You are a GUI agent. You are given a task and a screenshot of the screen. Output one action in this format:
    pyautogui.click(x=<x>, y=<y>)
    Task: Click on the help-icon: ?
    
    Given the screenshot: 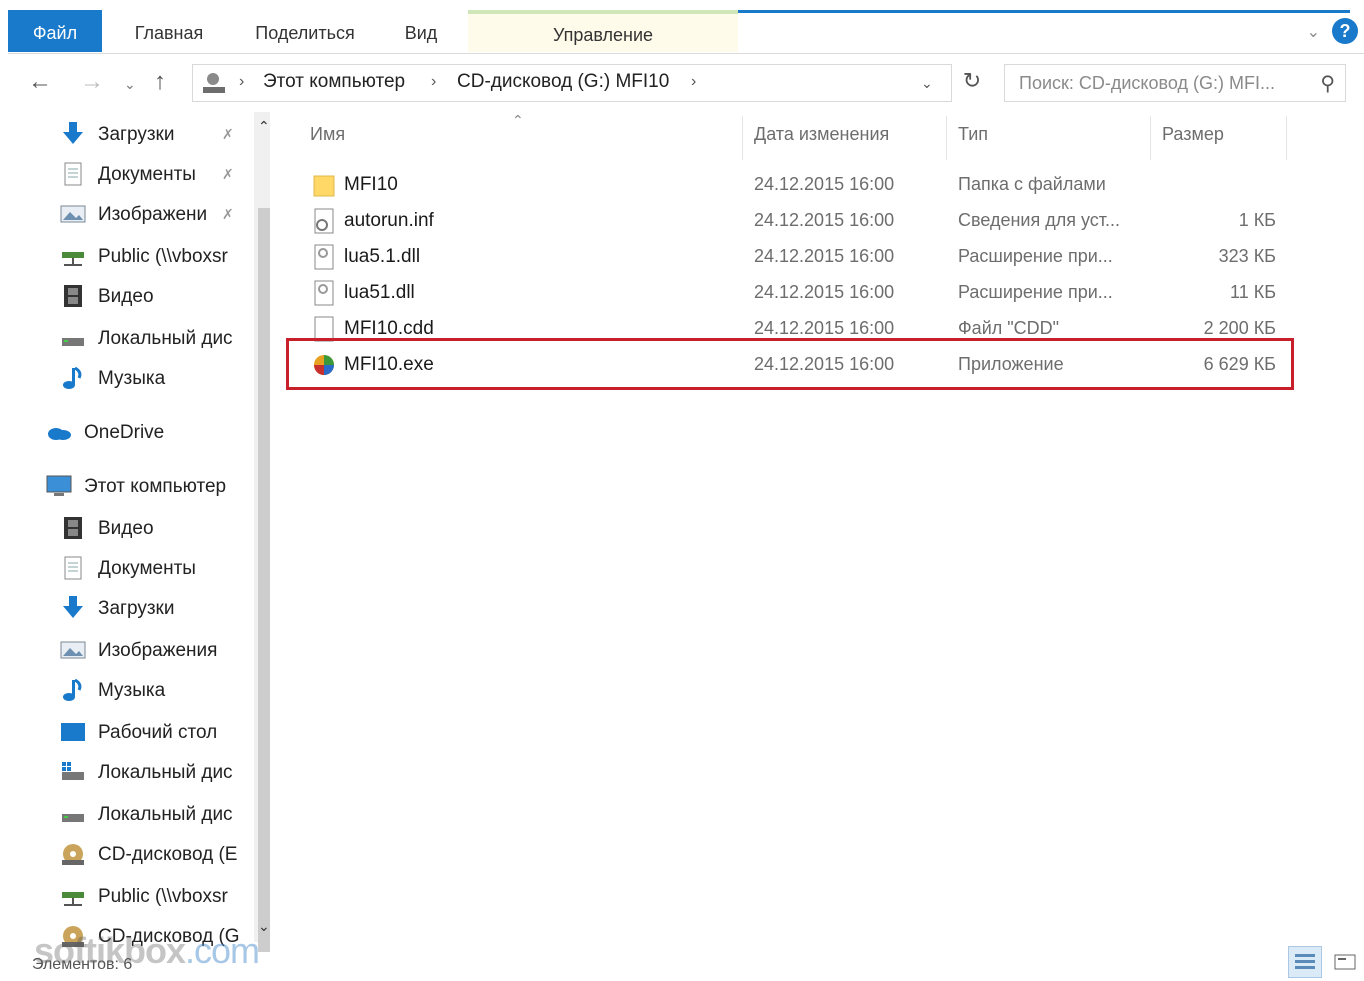 What is the action you would take?
    pyautogui.click(x=1345, y=31)
    